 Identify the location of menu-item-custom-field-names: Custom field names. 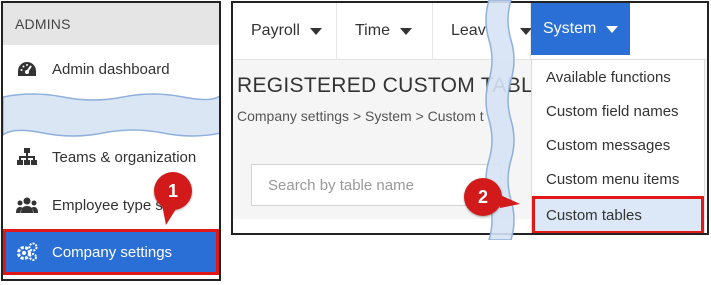
(618, 111).